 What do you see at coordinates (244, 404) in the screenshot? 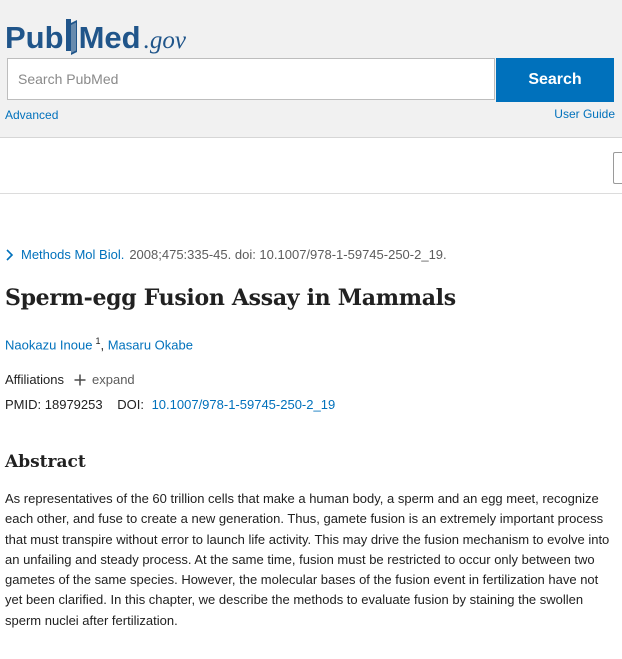
I see `doi-link: 10.1007/978-1-59745-250-2_19` at bounding box center [244, 404].